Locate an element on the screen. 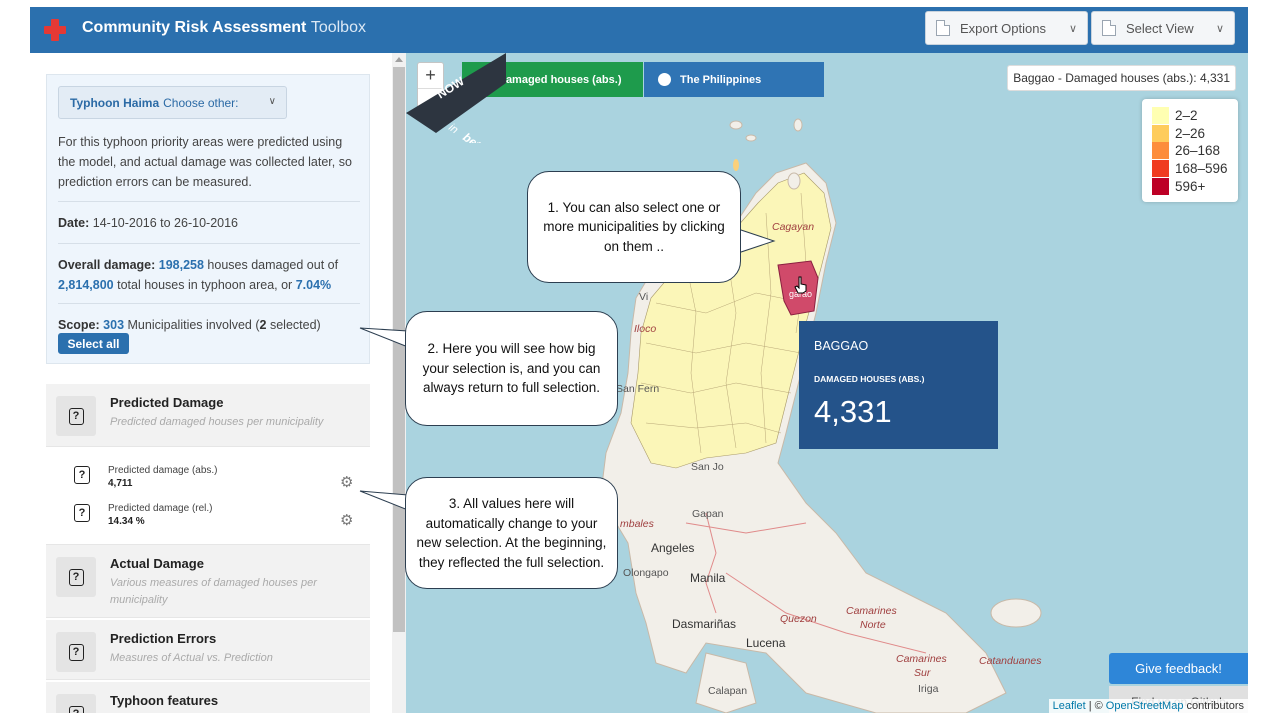 This screenshot has width=1280, height=720. map-legend: 2–2 2–26 26–168 168–596 596+ is located at coordinates (1190, 150).